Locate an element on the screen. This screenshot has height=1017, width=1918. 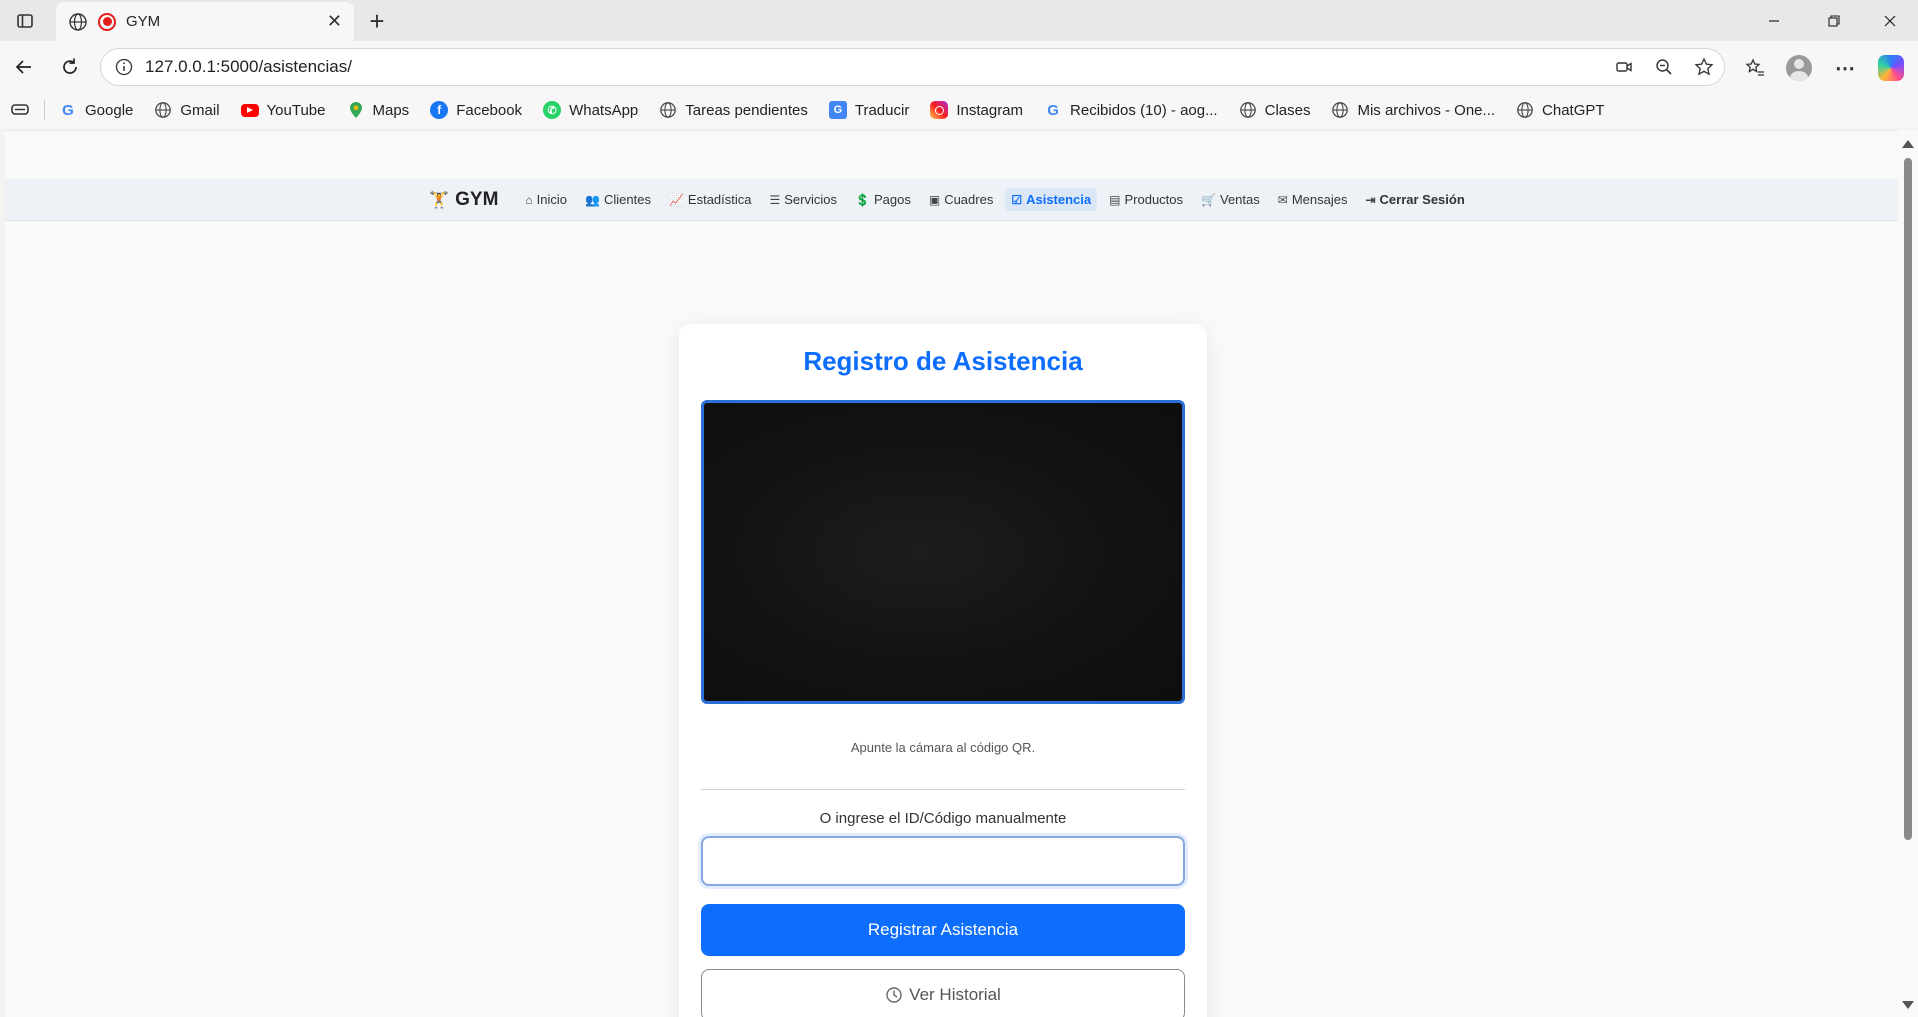
envelope-icon: ✉ is located at coordinates (1282, 199).